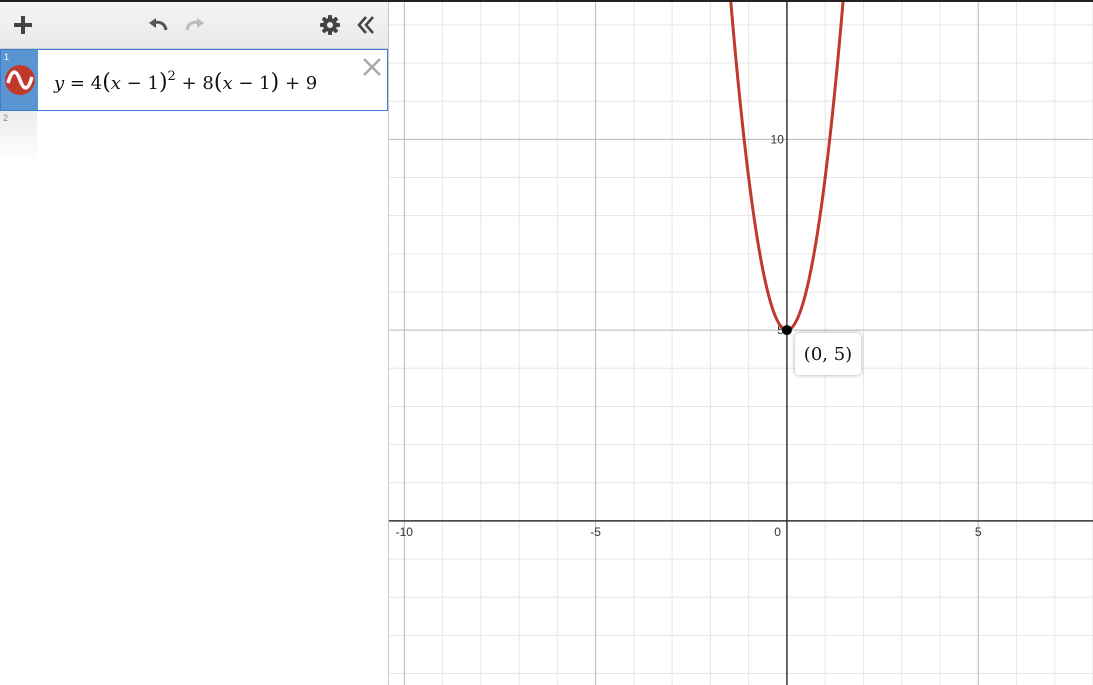 The height and width of the screenshot is (685, 1093). I want to click on plus-icon, so click(23, 25).